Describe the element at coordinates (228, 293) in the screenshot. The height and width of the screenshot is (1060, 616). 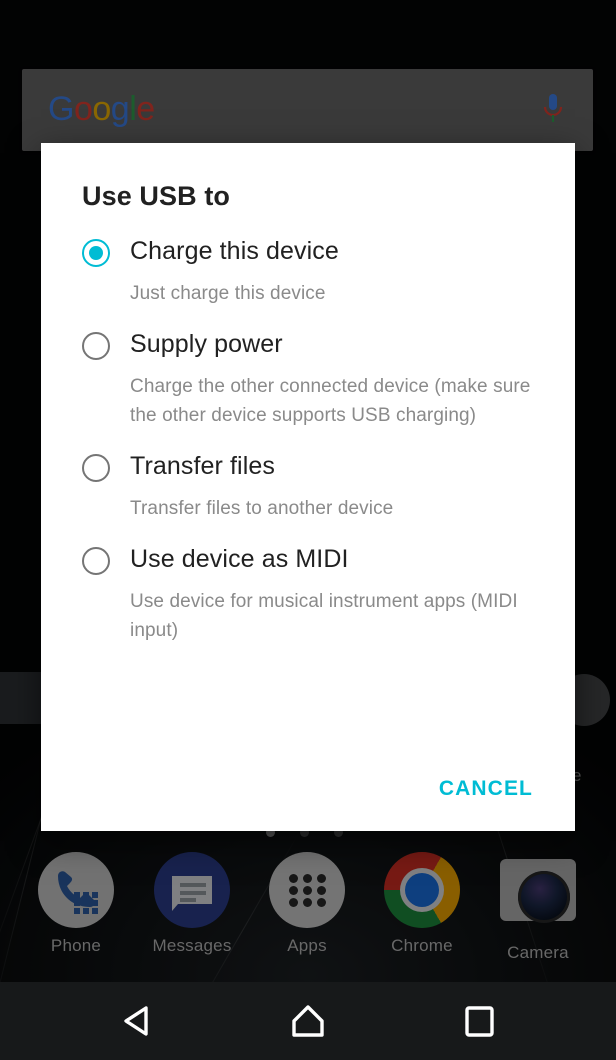
I see `option-description: Just charge this device` at that location.